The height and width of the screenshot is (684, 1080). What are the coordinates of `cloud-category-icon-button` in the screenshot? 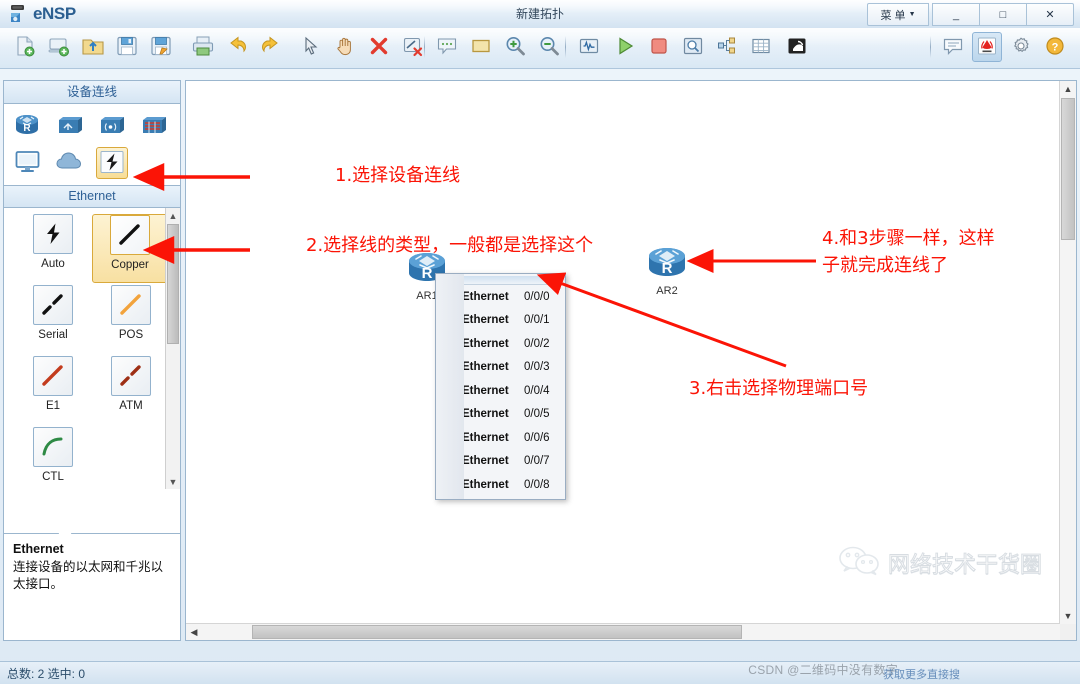 It's located at (70, 163).